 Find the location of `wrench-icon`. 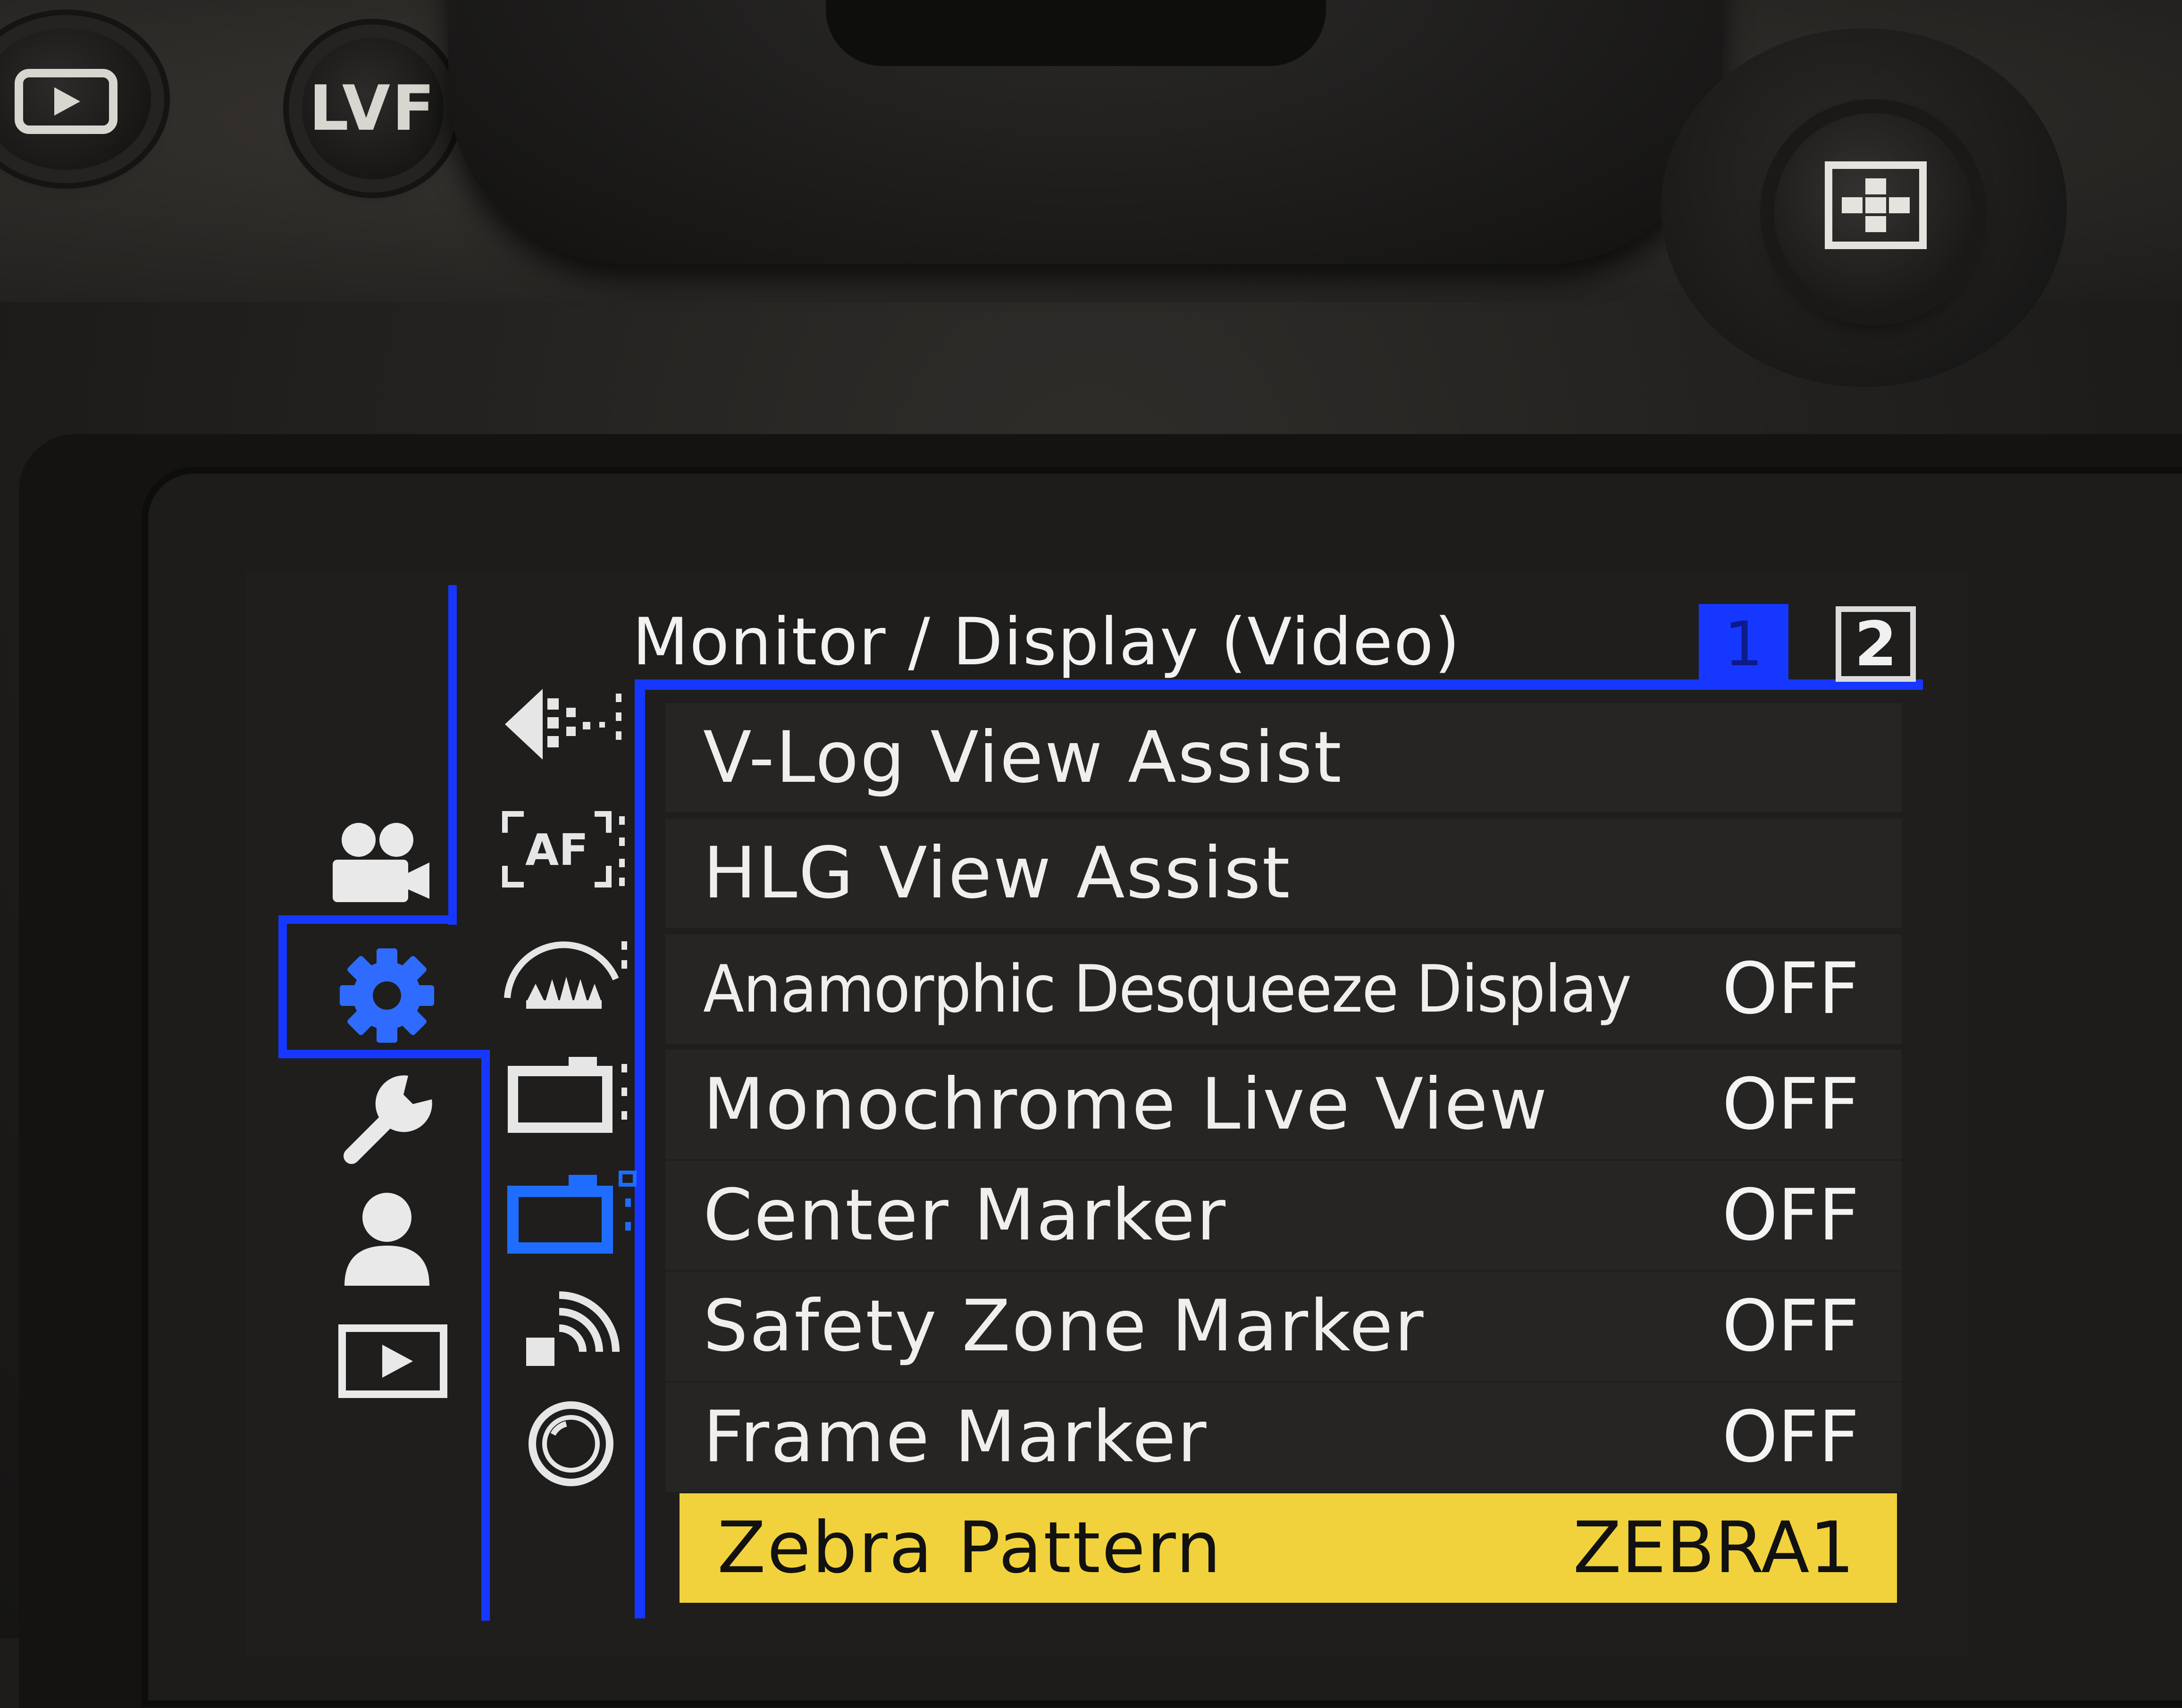

wrench-icon is located at coordinates (389, 1118).